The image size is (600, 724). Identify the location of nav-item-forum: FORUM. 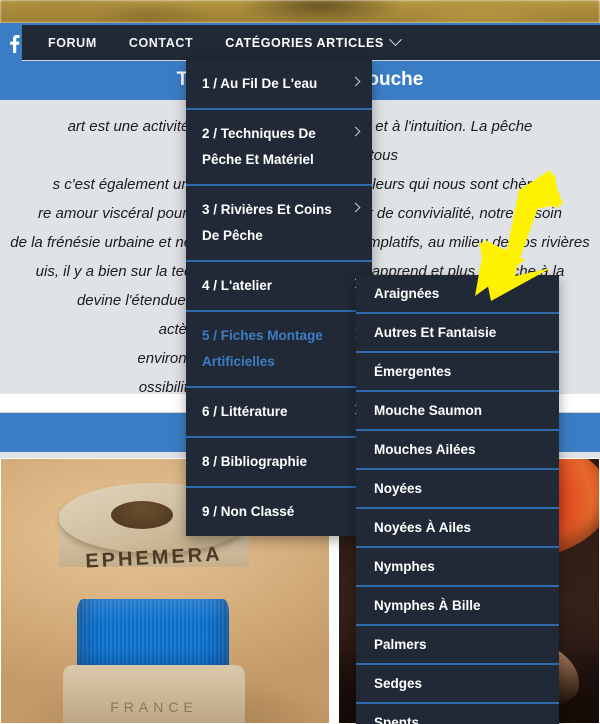
(72, 42).